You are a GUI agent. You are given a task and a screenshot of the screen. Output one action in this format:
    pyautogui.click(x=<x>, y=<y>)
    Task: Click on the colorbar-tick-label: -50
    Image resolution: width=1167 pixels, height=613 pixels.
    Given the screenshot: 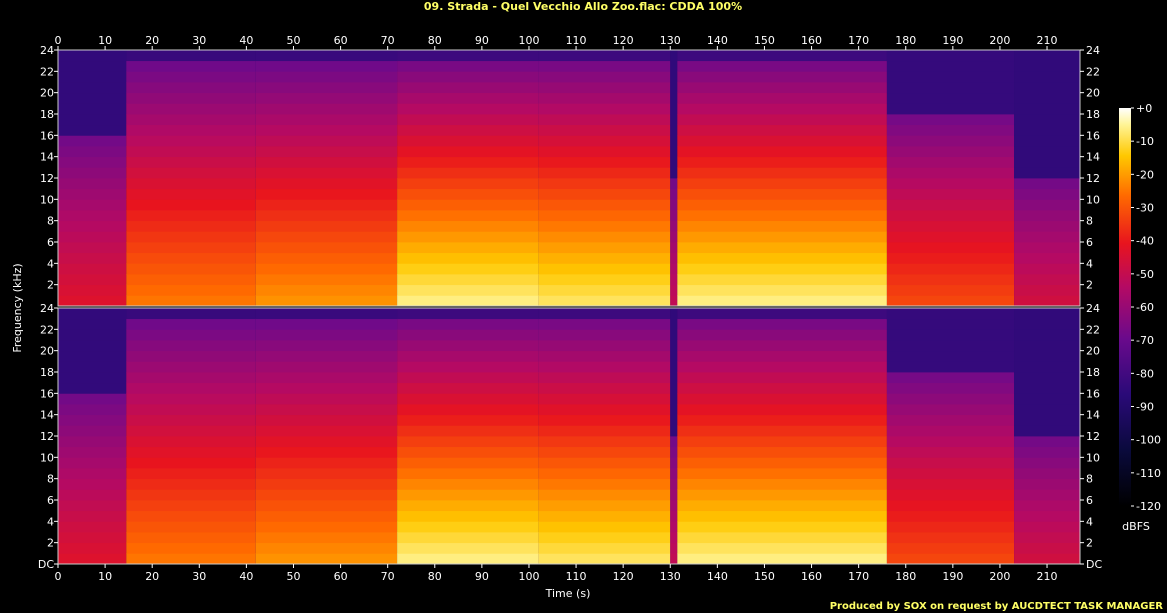 What is the action you would take?
    pyautogui.click(x=1145, y=274)
    